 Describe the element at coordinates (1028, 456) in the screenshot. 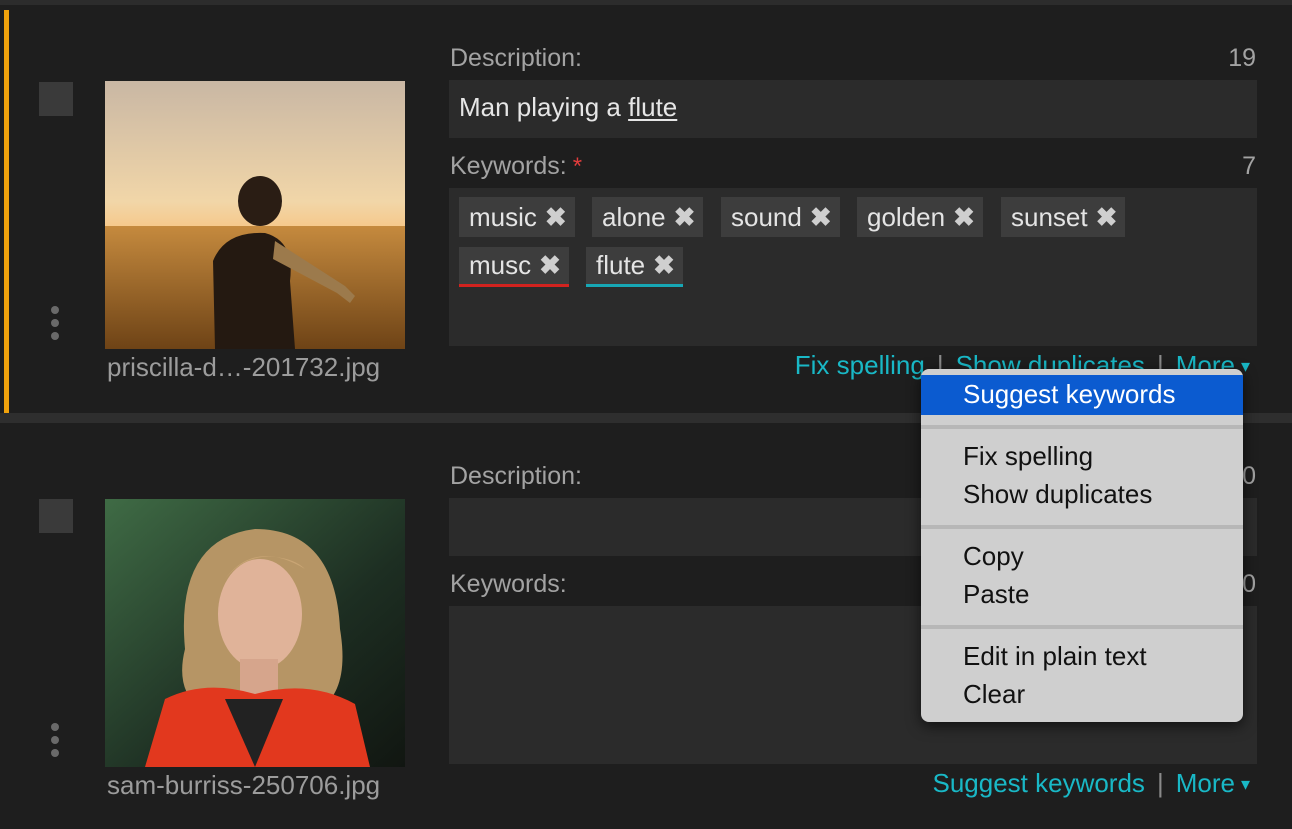

I see `menu-item-fix-spelling: Fix spelling` at that location.